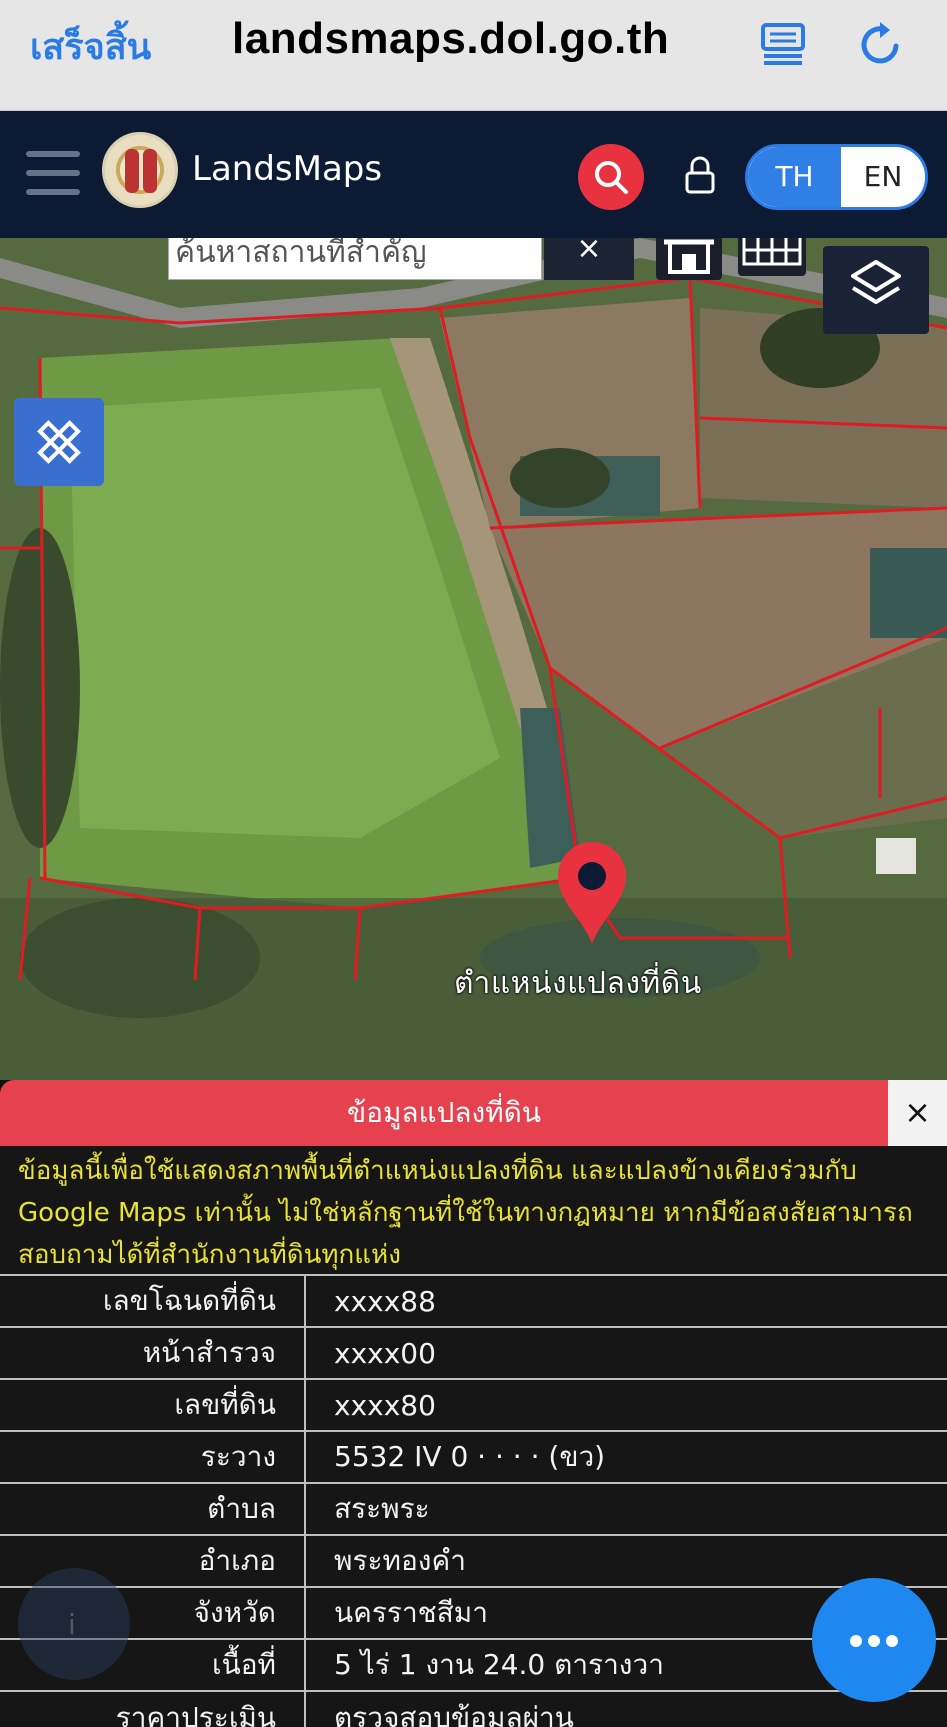  Describe the element at coordinates (473, 1708) in the screenshot. I see `table-row: ราคาประเมิน ตรวจสอบข้อมูลผ่าน` at that location.